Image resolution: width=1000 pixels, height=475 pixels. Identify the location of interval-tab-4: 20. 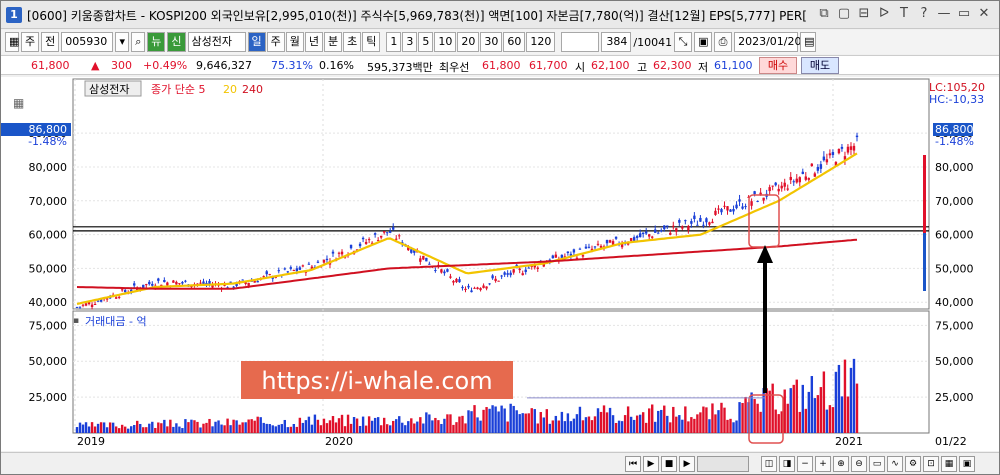
(468, 42).